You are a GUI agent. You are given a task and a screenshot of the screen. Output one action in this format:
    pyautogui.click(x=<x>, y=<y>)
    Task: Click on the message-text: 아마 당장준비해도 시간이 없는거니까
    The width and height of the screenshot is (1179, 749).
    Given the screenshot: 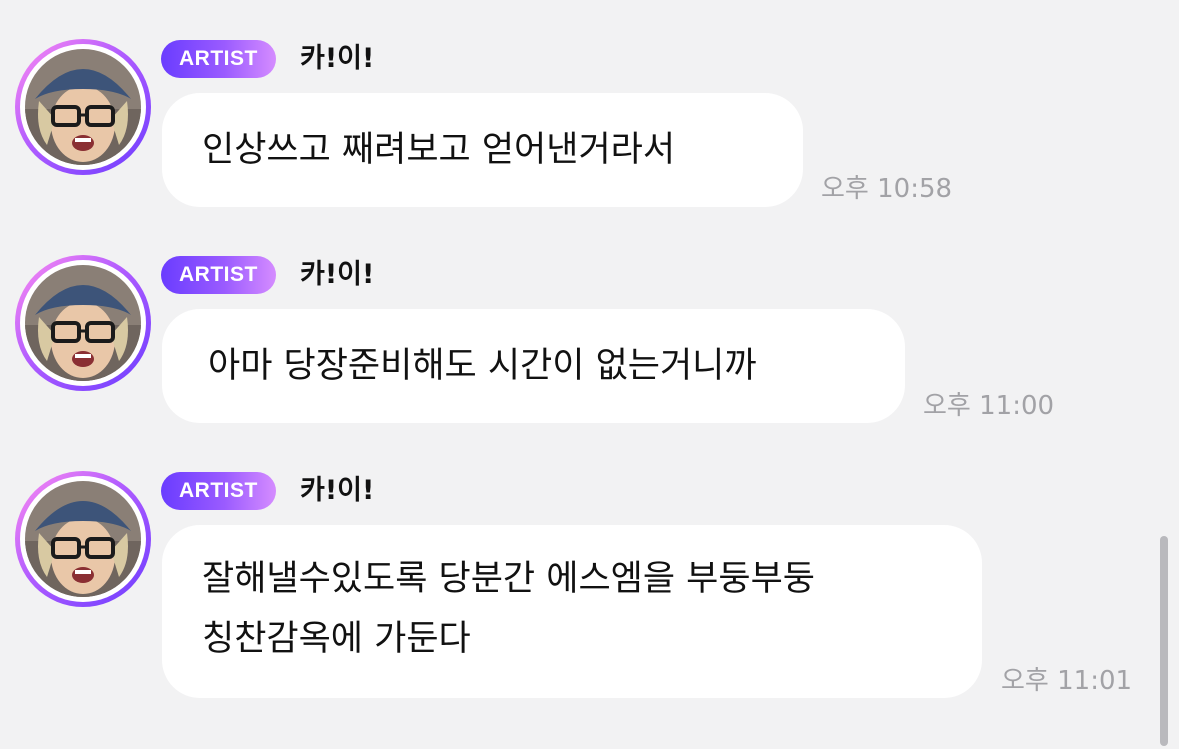 What is the action you would take?
    pyautogui.click(x=482, y=366)
    